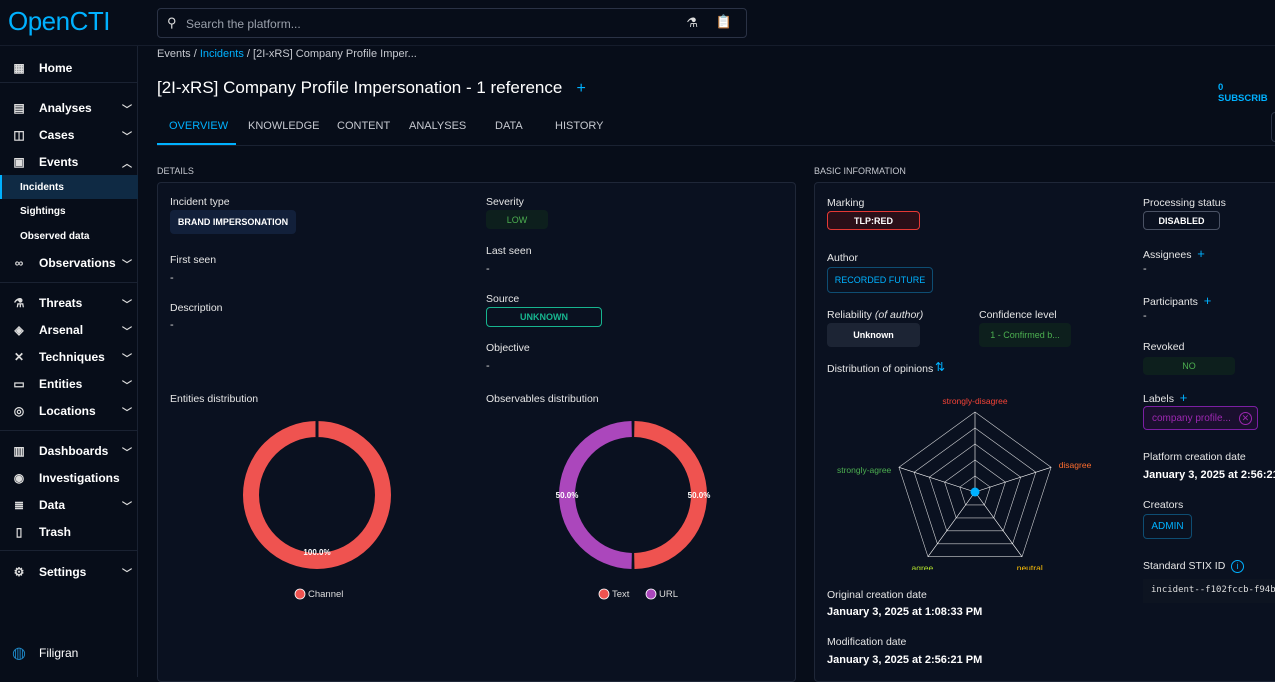  What do you see at coordinates (923, 566) in the screenshot?
I see `radar-category-label: agree` at bounding box center [923, 566].